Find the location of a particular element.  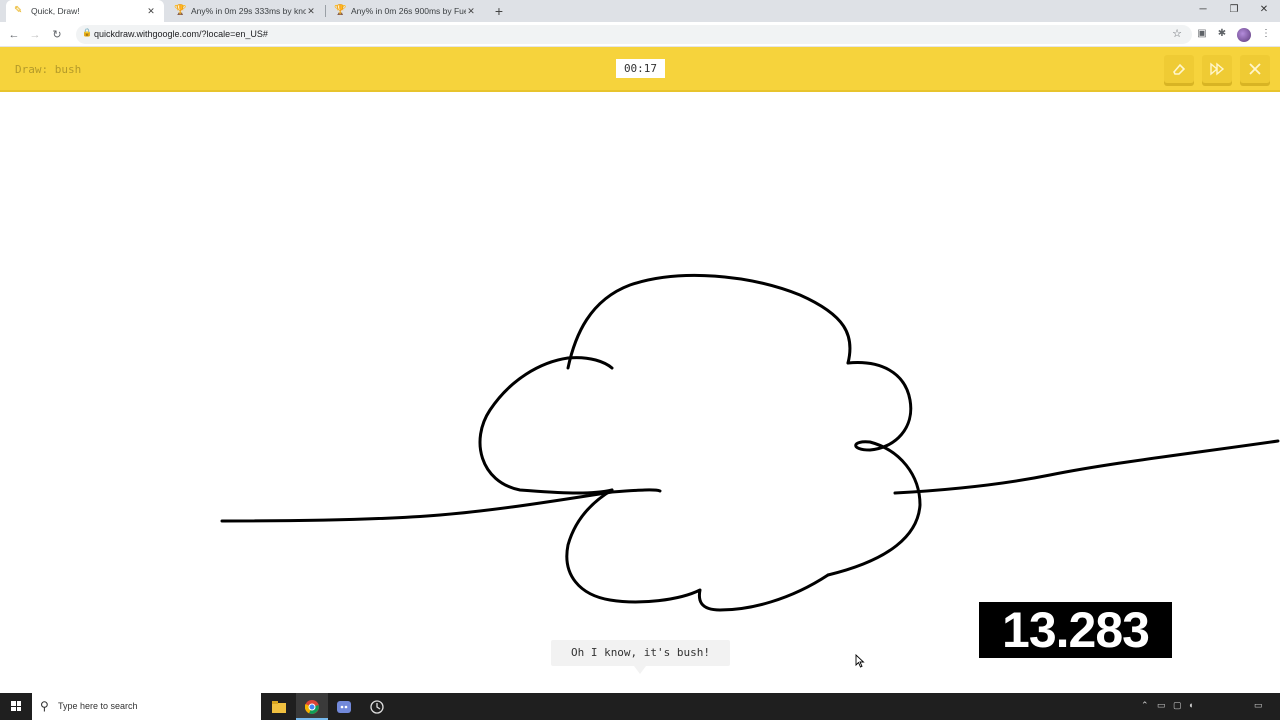

close-window-button: ✕ is located at coordinates (1264, 11).